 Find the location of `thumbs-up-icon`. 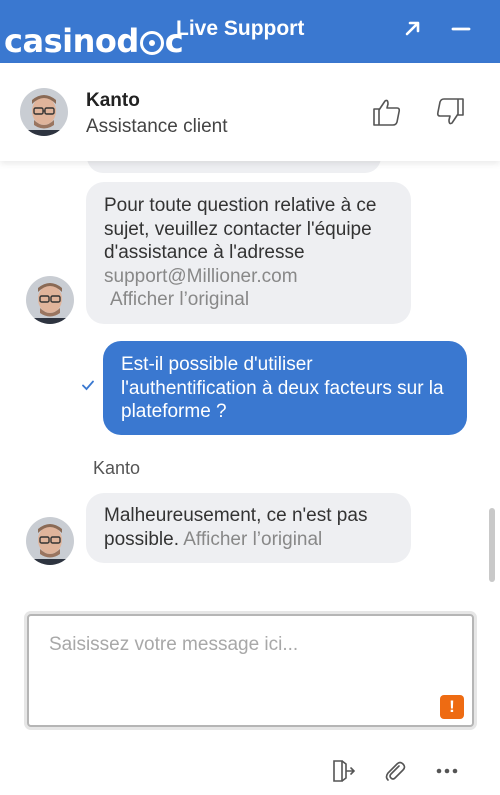

thumbs-up-icon is located at coordinates (387, 112).